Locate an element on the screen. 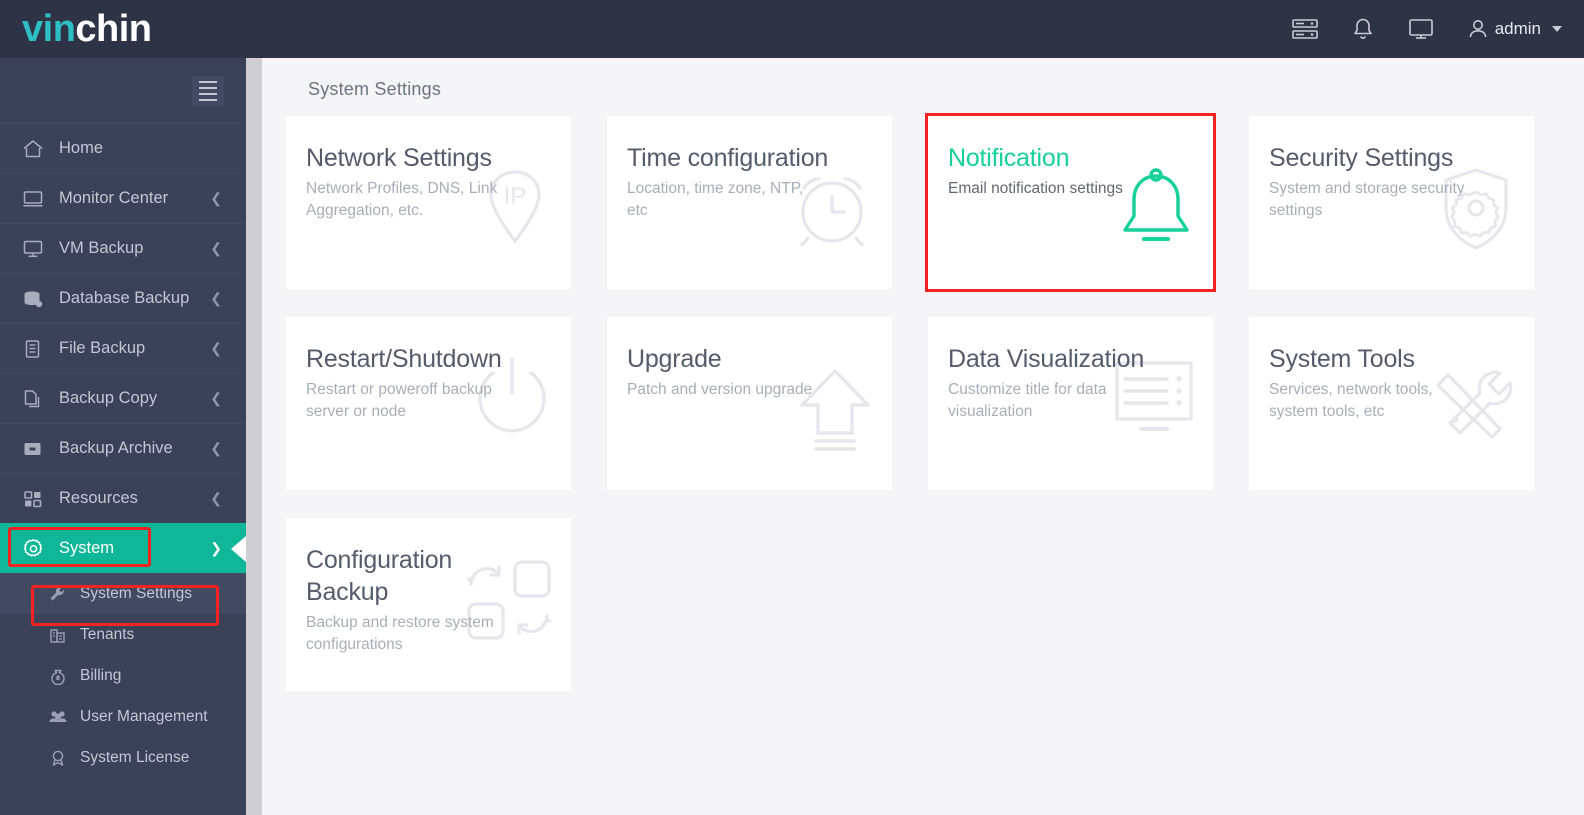 The height and width of the screenshot is (815, 1584). sidebar-subitem-label: System License is located at coordinates (135, 757).